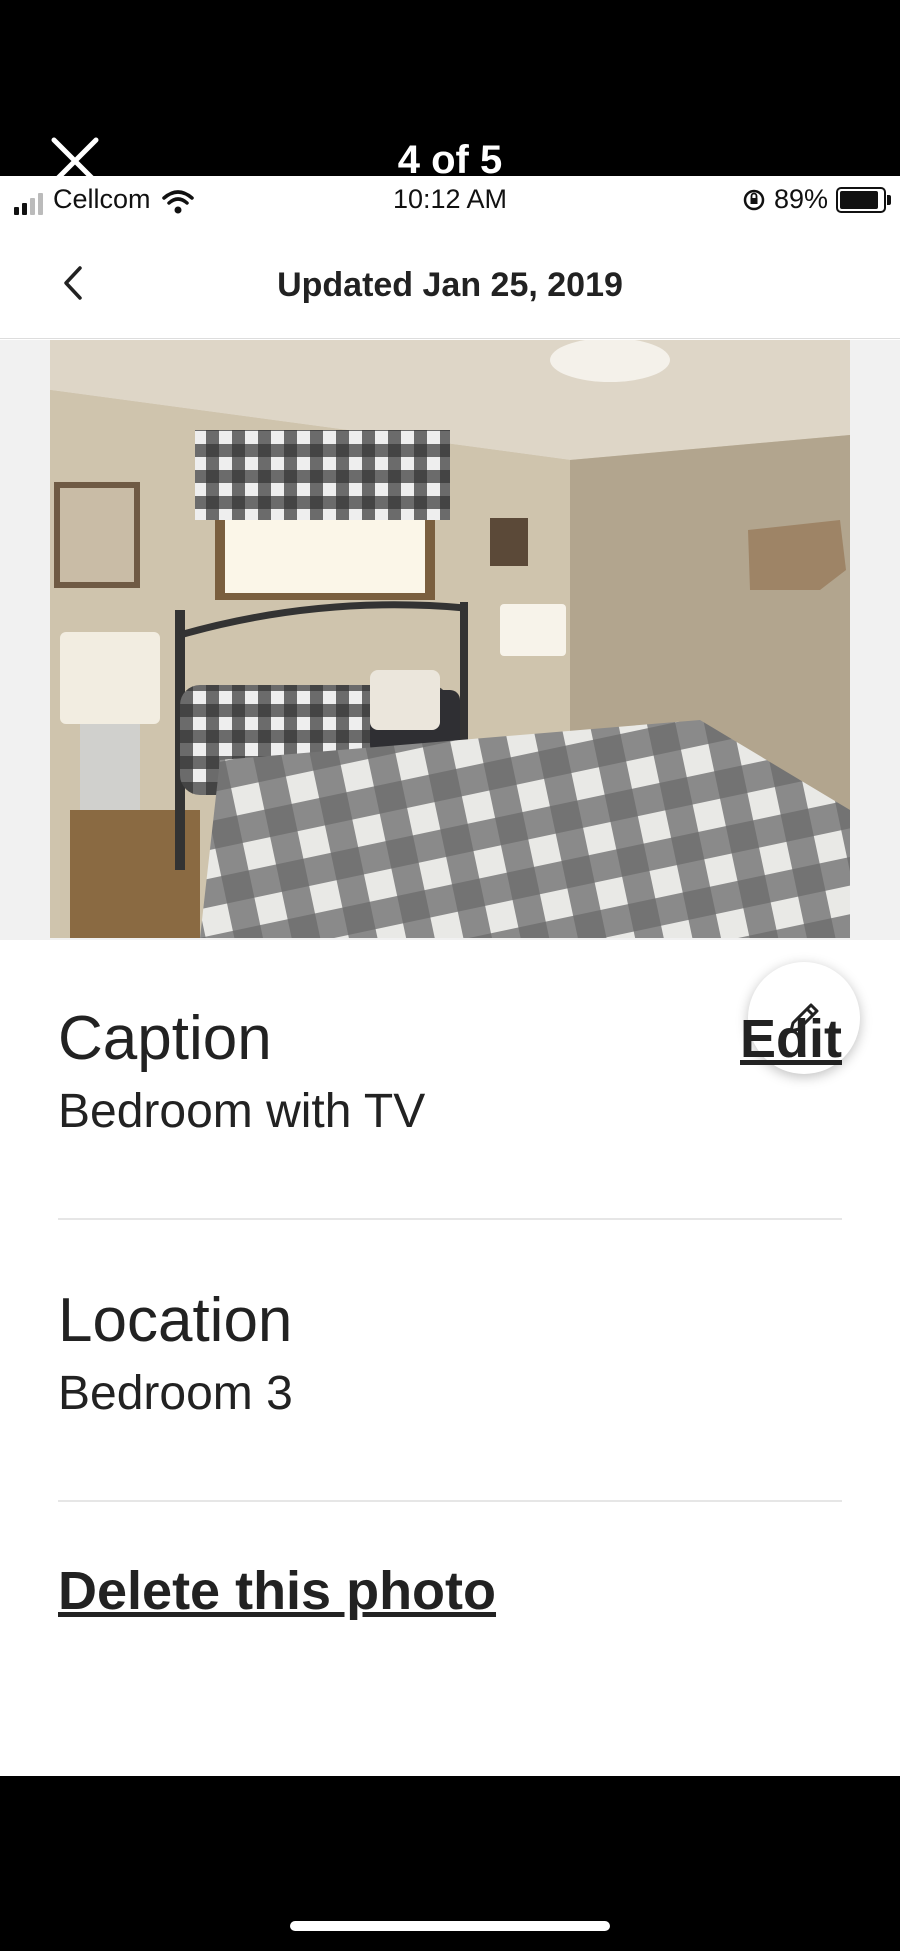 Image resolution: width=900 pixels, height=1951 pixels. What do you see at coordinates (175, 1320) in the screenshot?
I see `location-heading: Location` at bounding box center [175, 1320].